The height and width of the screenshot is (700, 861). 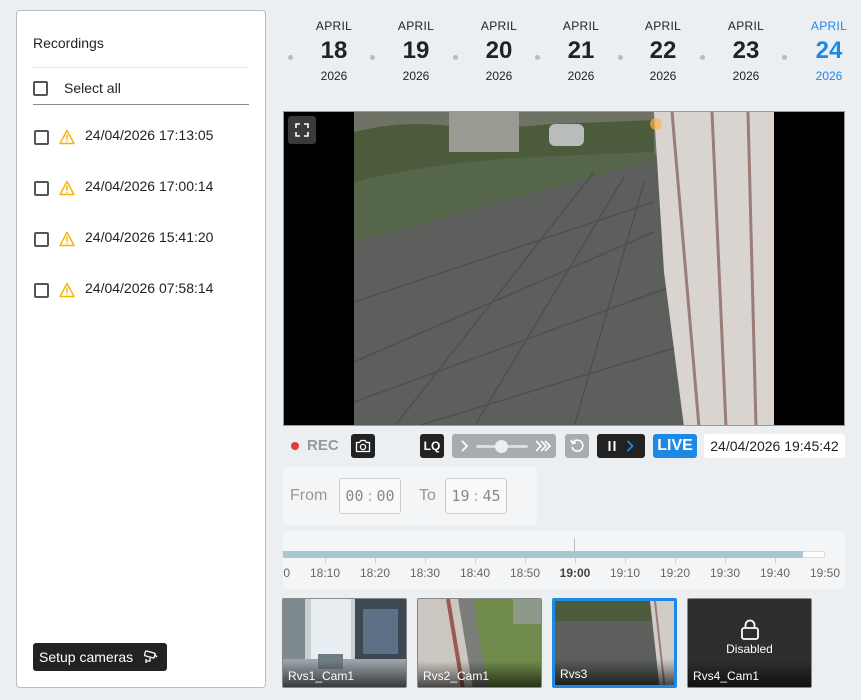 What do you see at coordinates (750, 629) in the screenshot?
I see `lock-icon` at bounding box center [750, 629].